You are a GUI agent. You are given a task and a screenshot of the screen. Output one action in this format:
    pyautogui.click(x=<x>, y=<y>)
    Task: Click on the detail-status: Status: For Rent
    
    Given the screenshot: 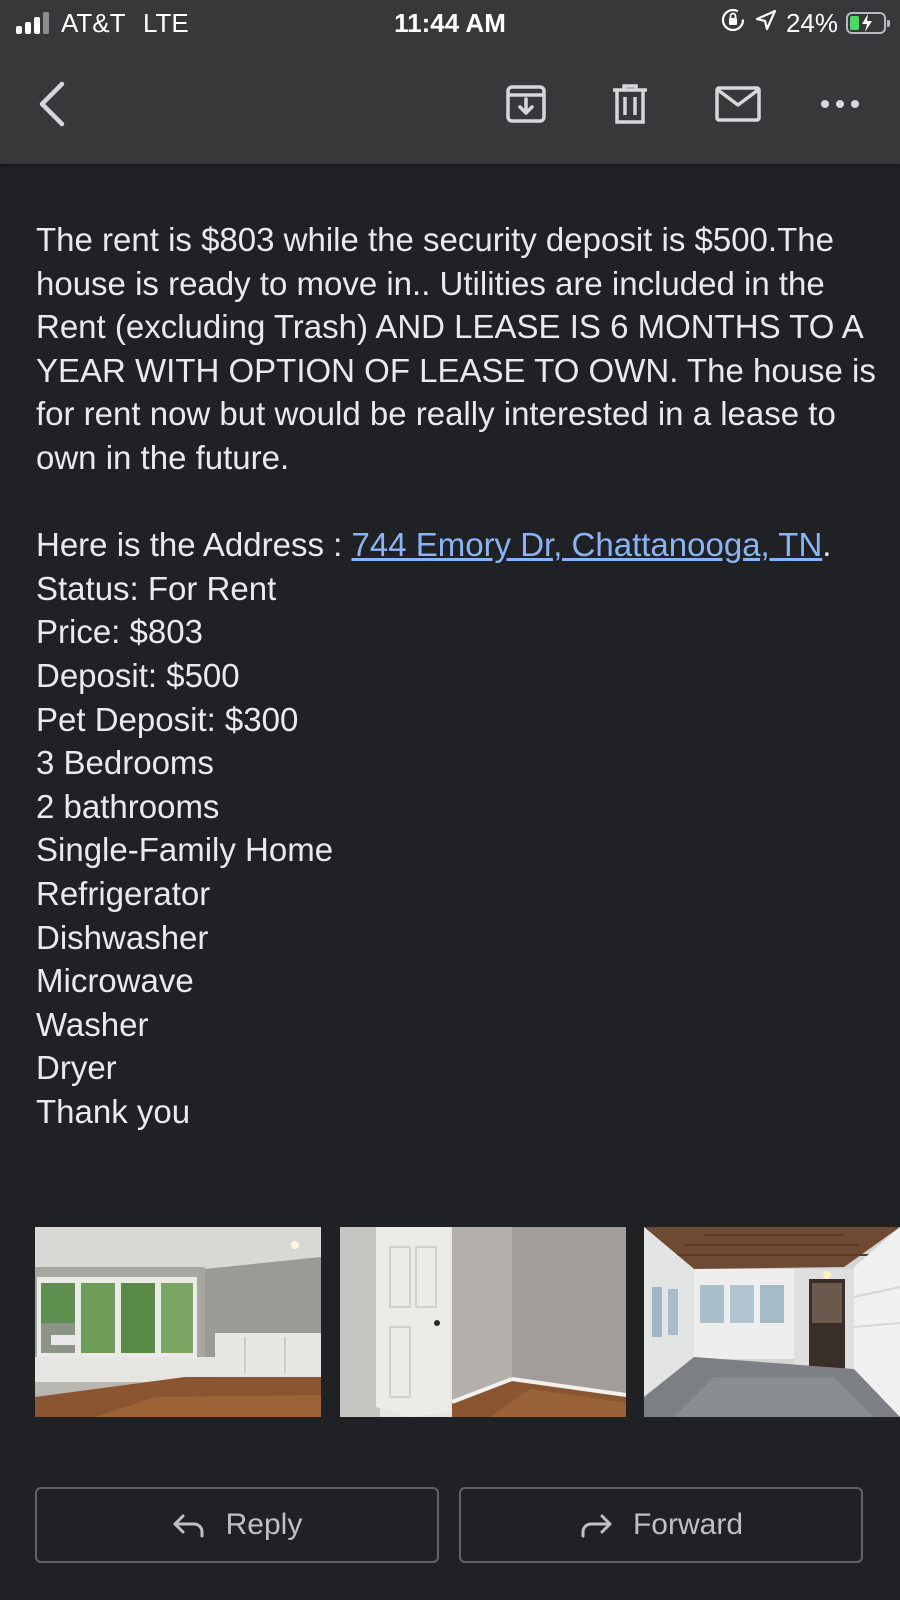 What is the action you would take?
    pyautogui.click(x=156, y=588)
    